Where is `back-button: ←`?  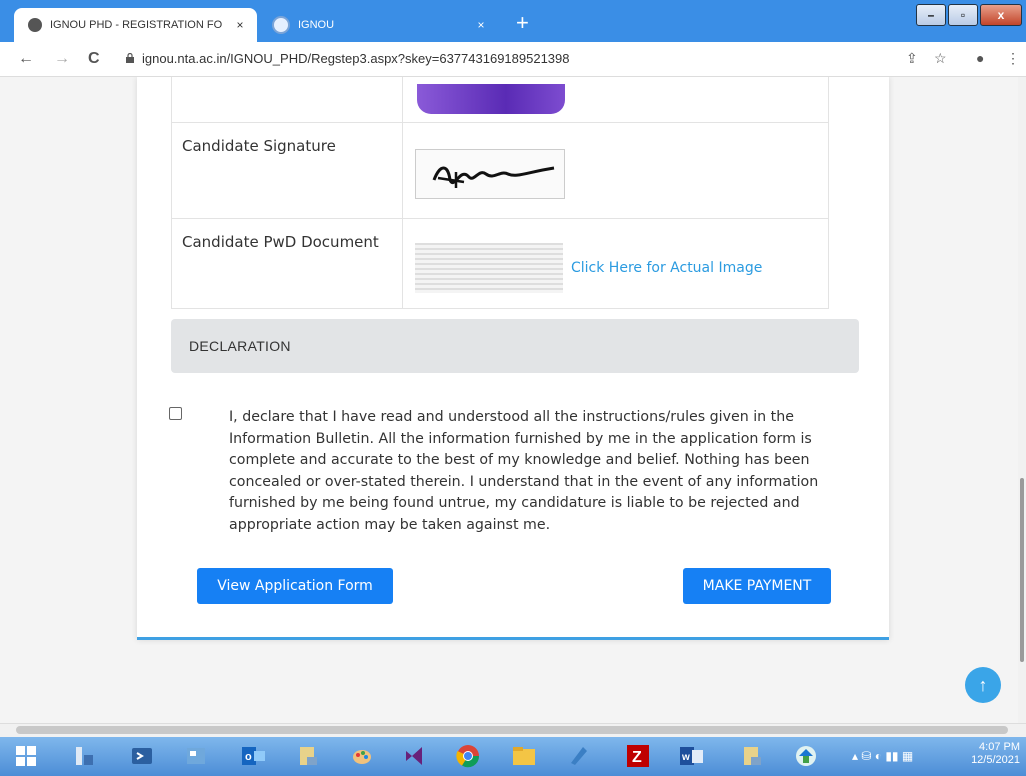 back-button: ← is located at coordinates (26, 59).